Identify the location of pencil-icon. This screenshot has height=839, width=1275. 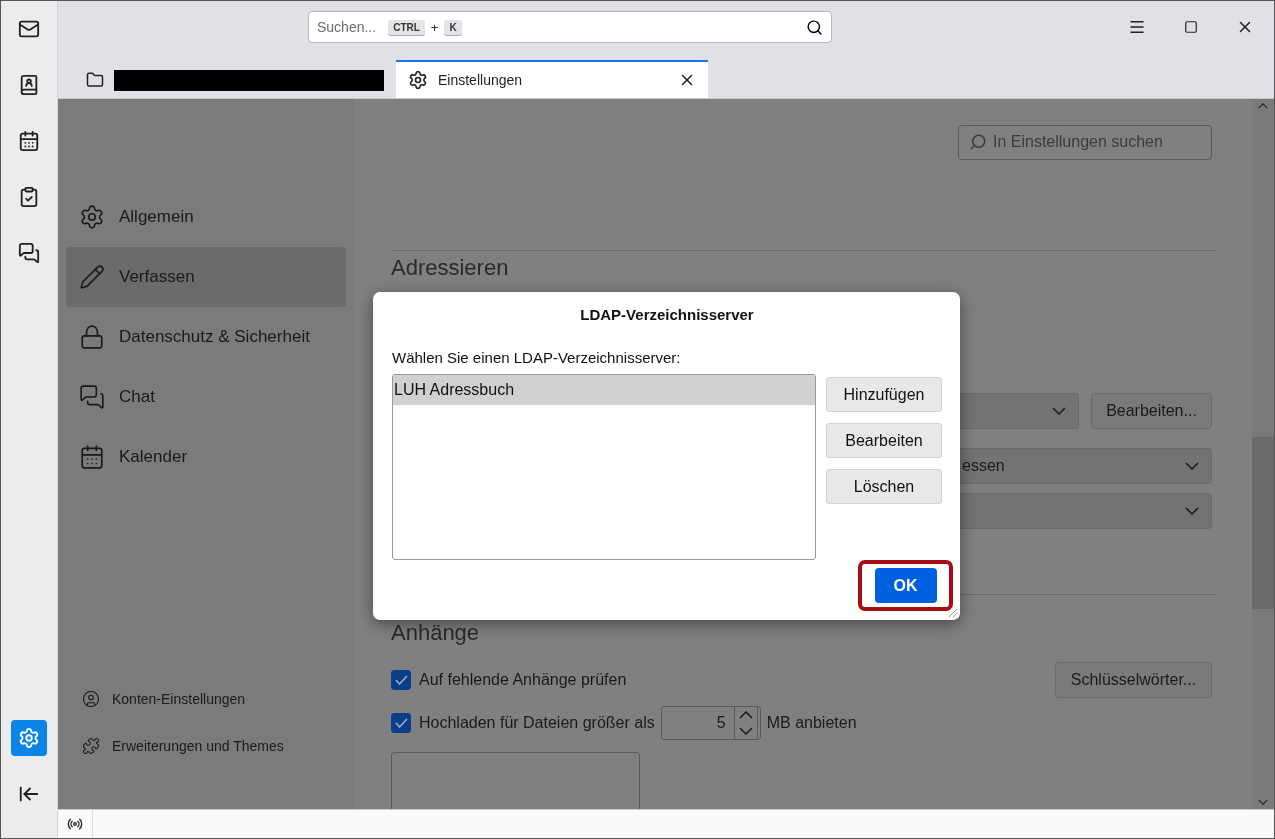
(92, 277).